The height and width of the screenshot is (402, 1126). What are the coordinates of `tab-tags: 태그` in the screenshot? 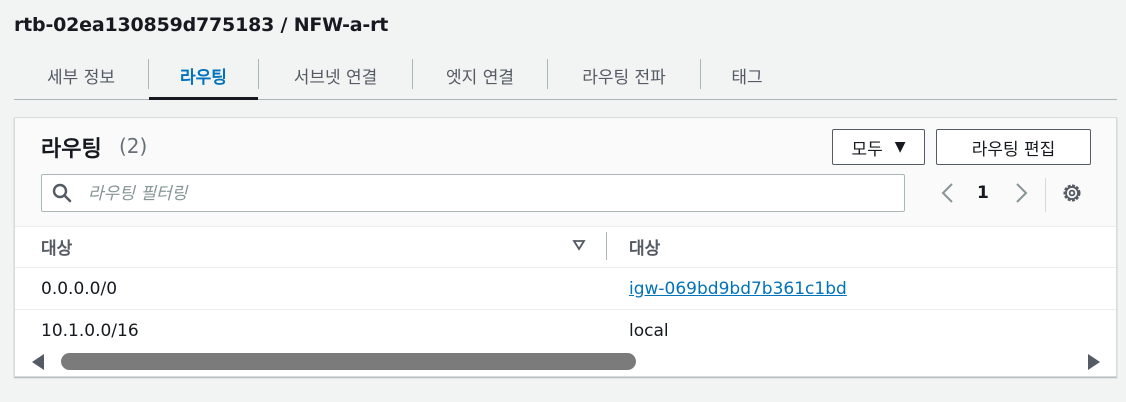 It's located at (747, 75).